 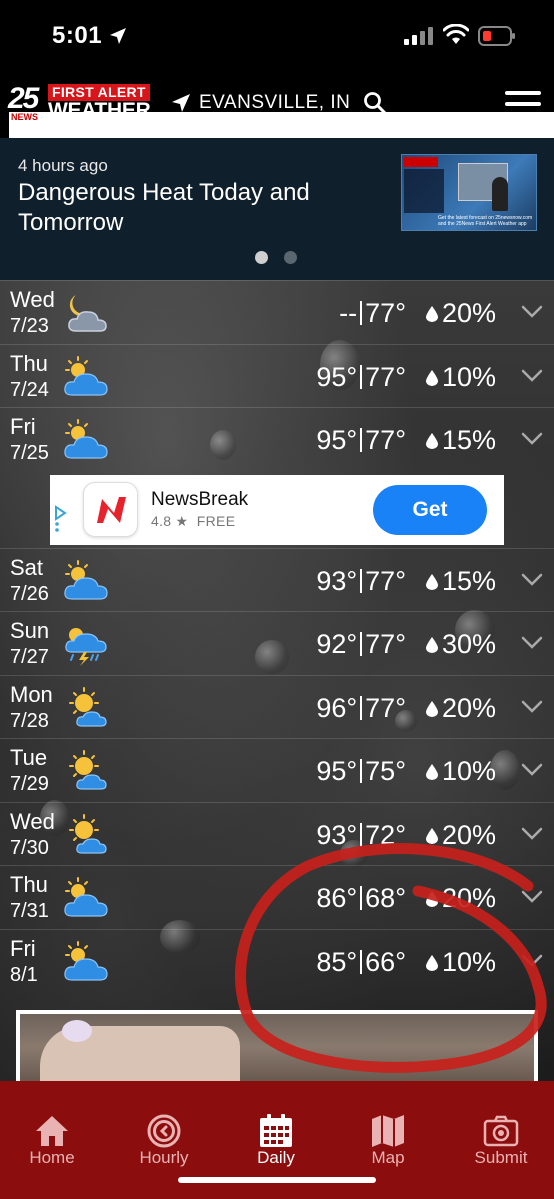 What do you see at coordinates (385, 962) in the screenshot?
I see `forecast-low: 66°` at bounding box center [385, 962].